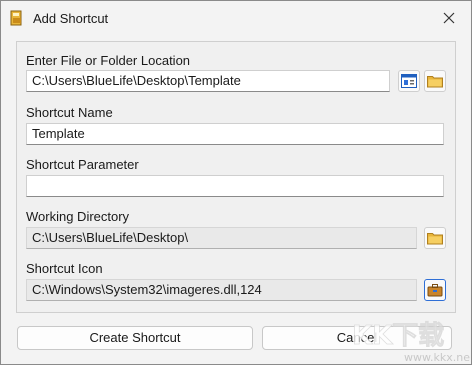 This screenshot has width=472, height=365. Describe the element at coordinates (78, 216) in the screenshot. I see `working-directory-label: Working Directory` at that location.